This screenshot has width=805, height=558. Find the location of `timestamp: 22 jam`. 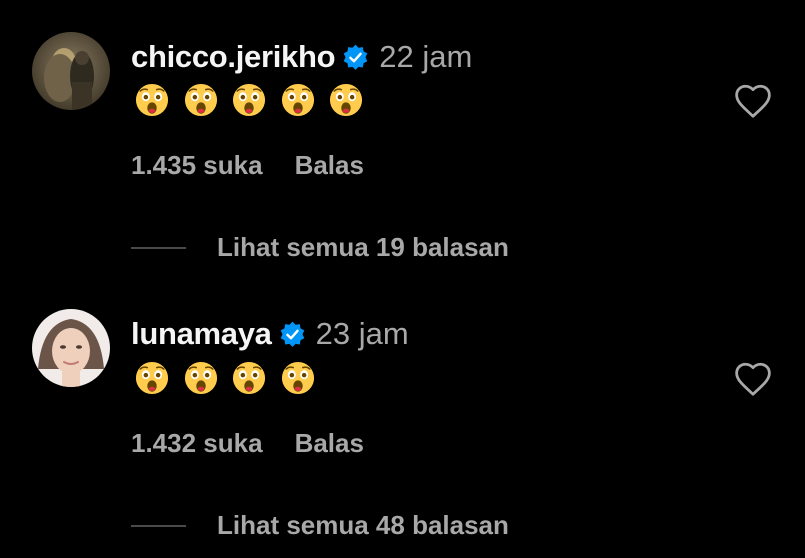

timestamp: 22 jam is located at coordinates (426, 56).